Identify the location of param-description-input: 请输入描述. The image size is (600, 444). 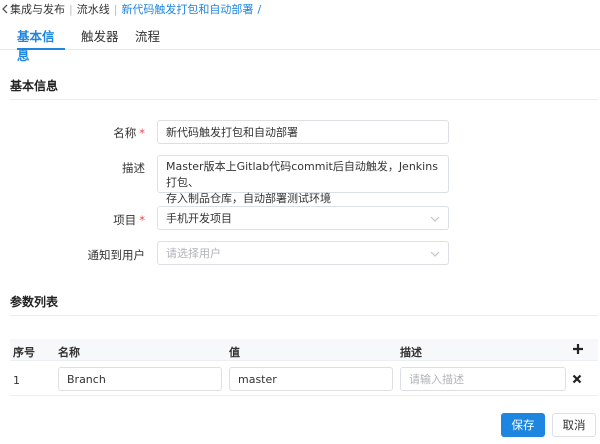
(483, 379).